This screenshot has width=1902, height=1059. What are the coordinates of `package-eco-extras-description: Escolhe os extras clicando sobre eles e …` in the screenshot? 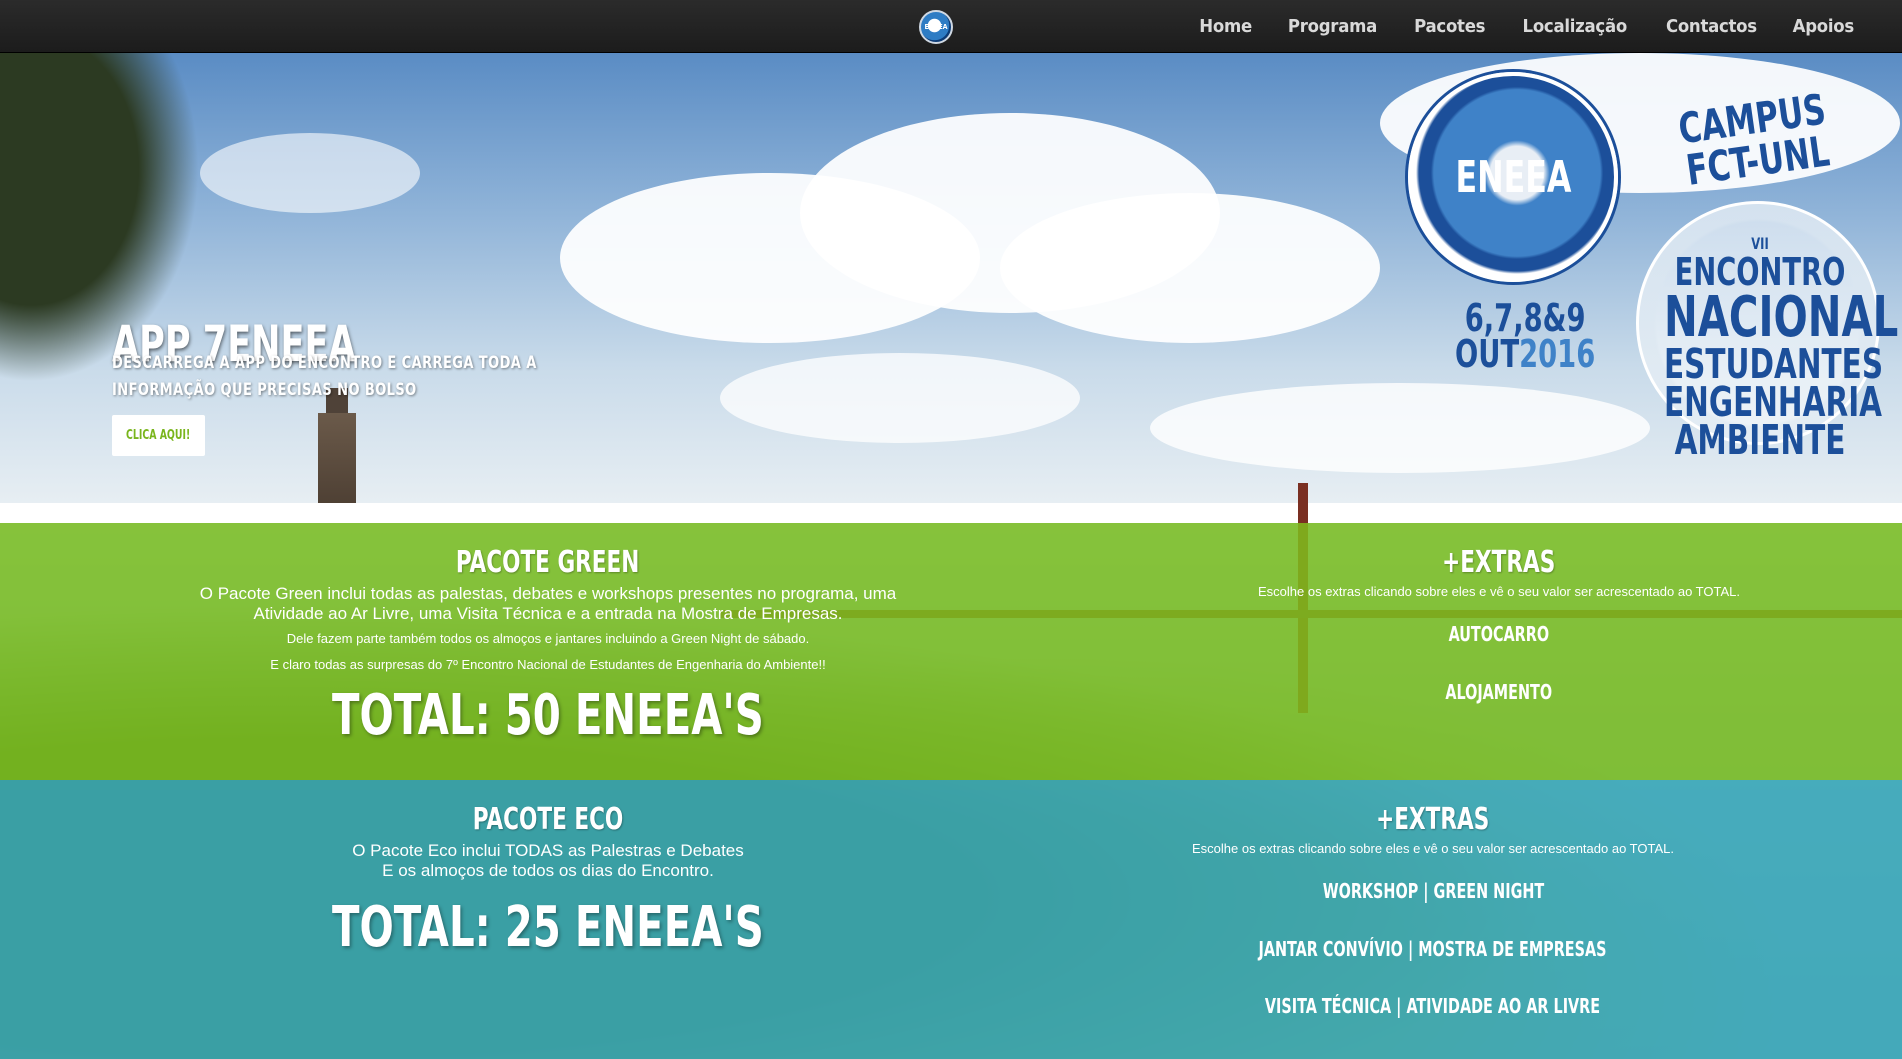 It's located at (1433, 848).